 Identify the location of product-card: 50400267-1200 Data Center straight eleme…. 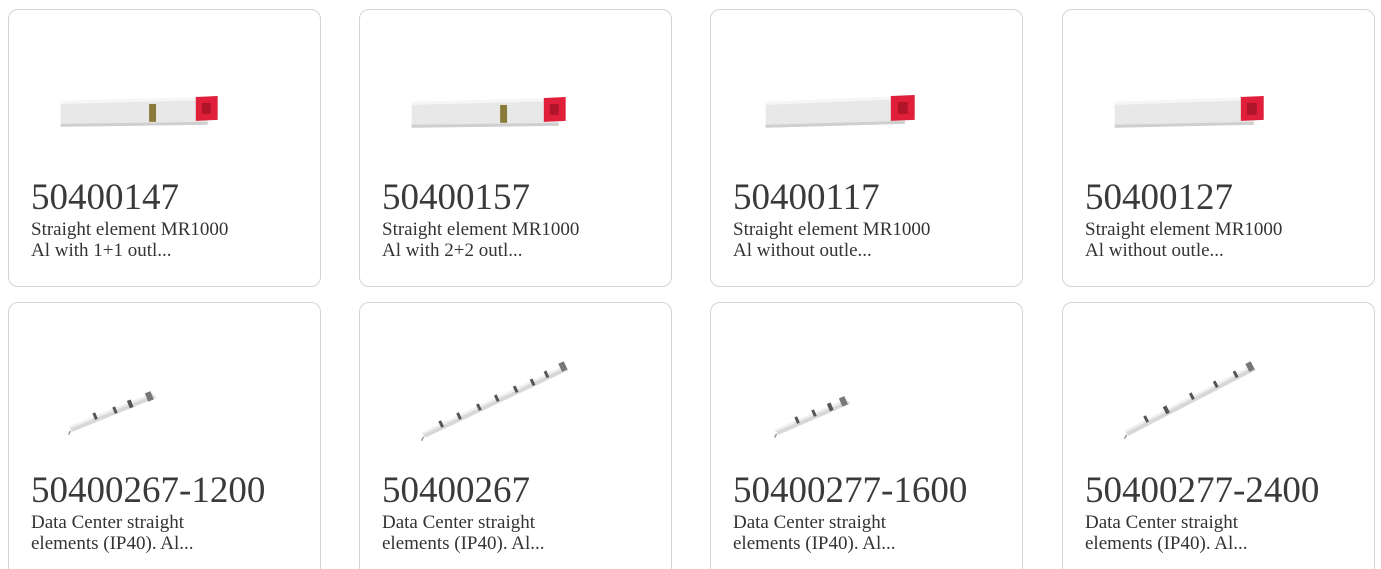
(164, 435).